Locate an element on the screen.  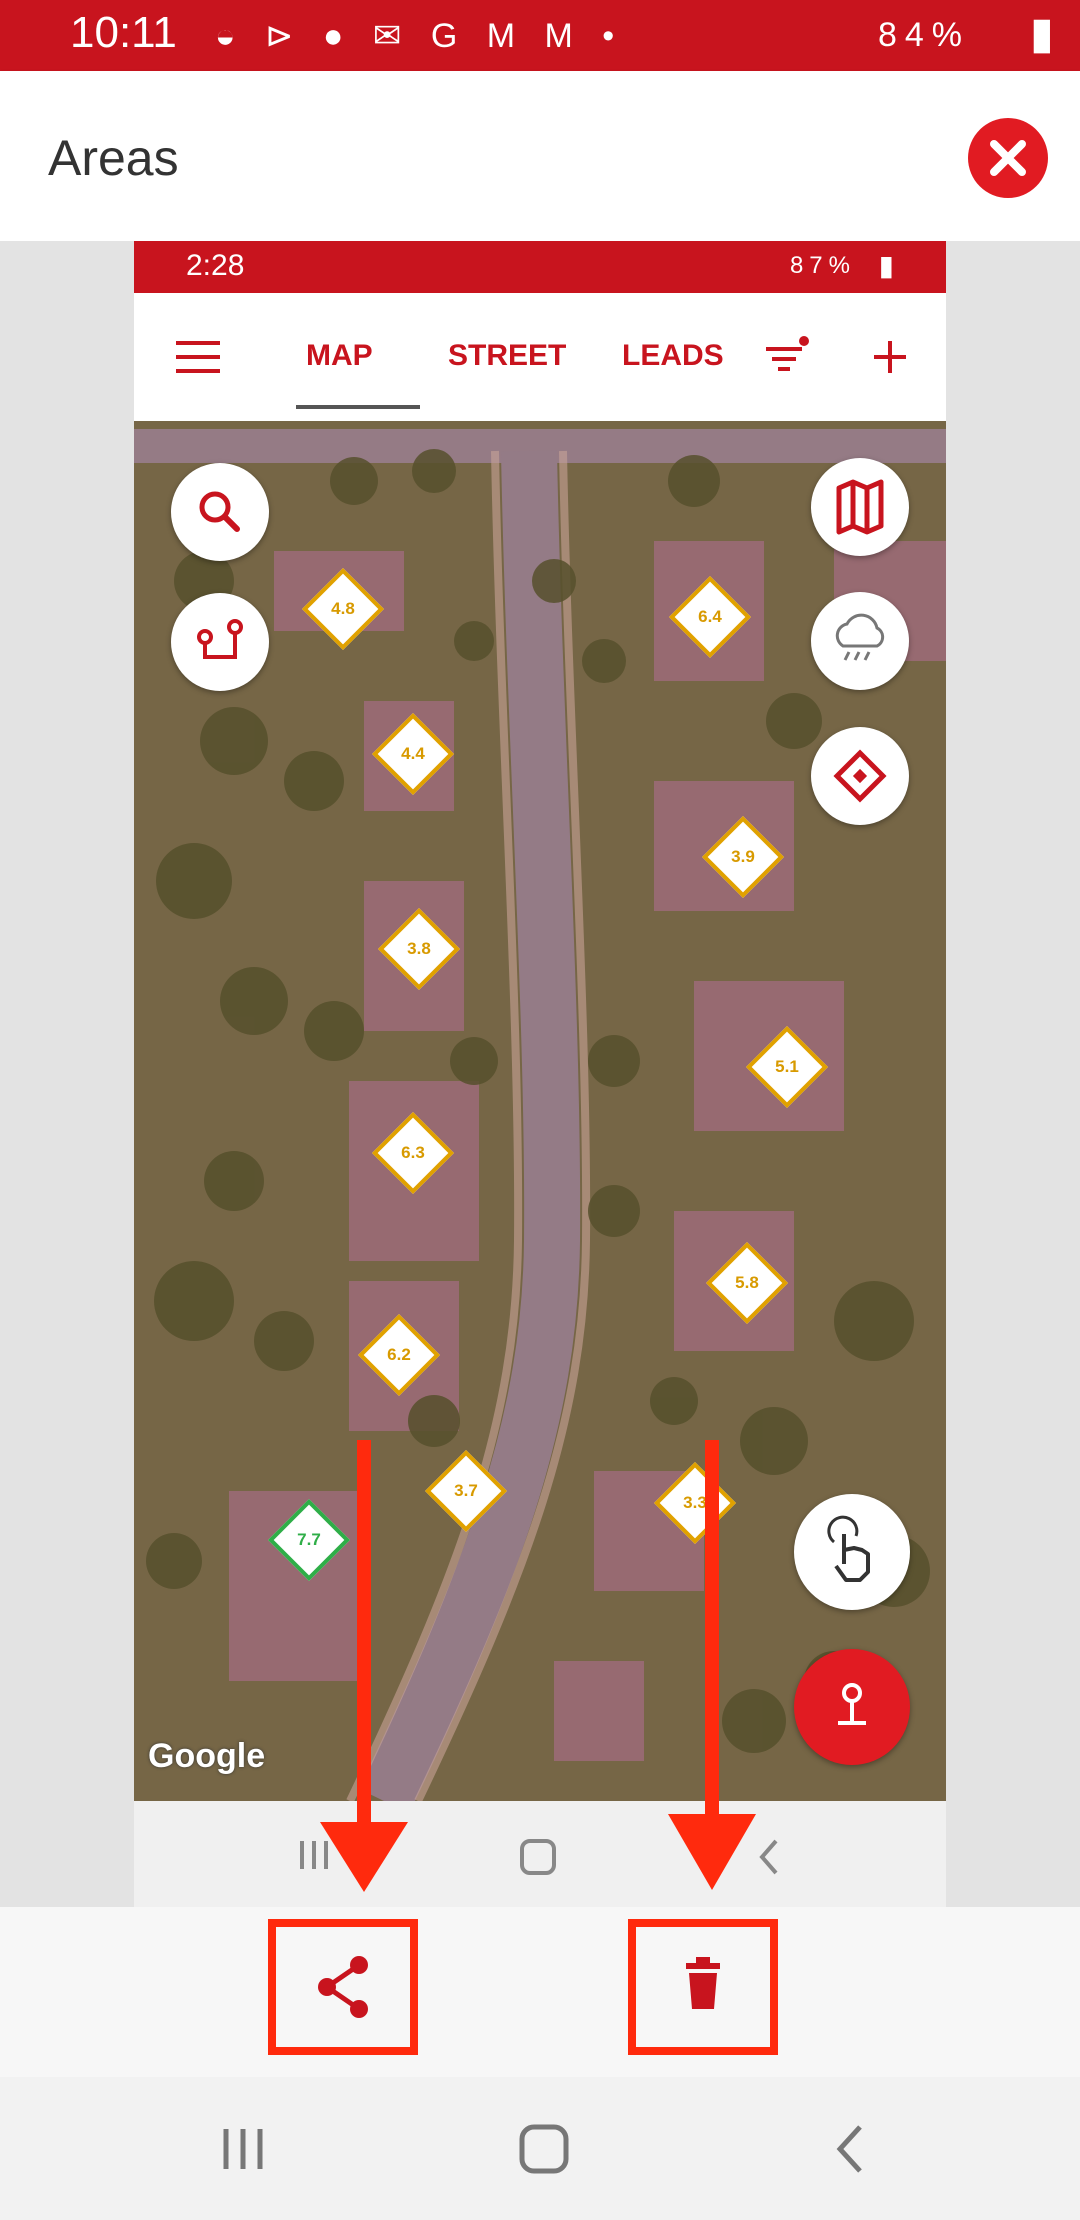
trash-icon is located at coordinates (703, 1983).